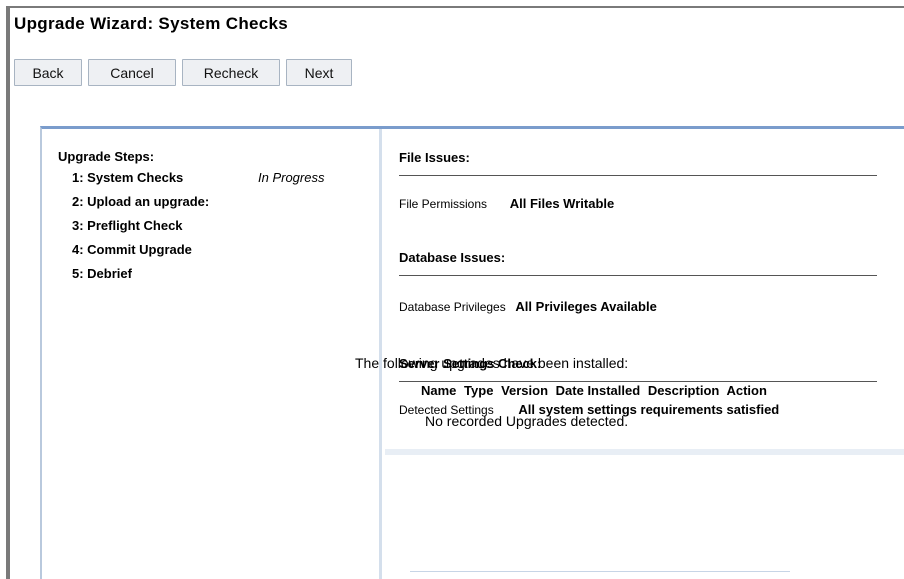 The height and width of the screenshot is (579, 904). Describe the element at coordinates (319, 72) in the screenshot. I see `next-button: Next` at that location.